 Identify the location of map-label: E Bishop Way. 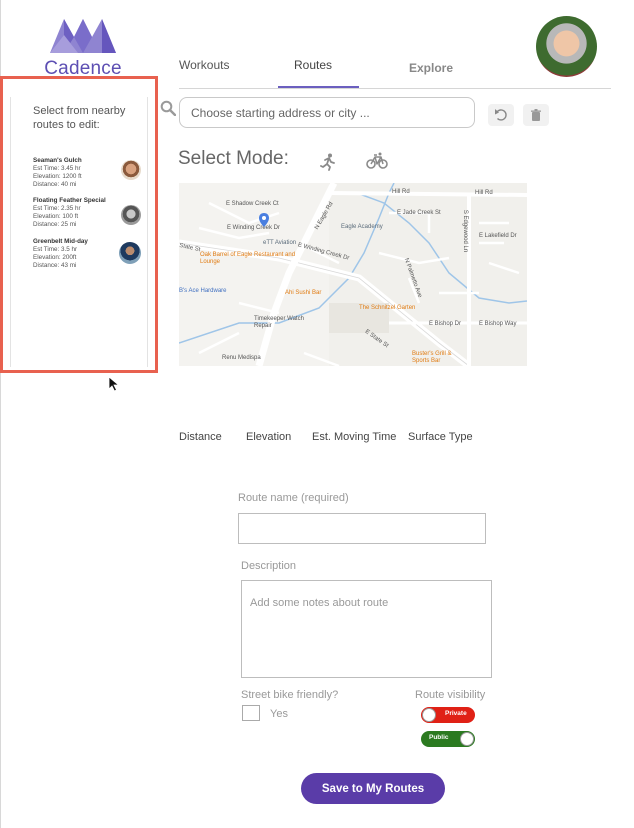
(498, 324).